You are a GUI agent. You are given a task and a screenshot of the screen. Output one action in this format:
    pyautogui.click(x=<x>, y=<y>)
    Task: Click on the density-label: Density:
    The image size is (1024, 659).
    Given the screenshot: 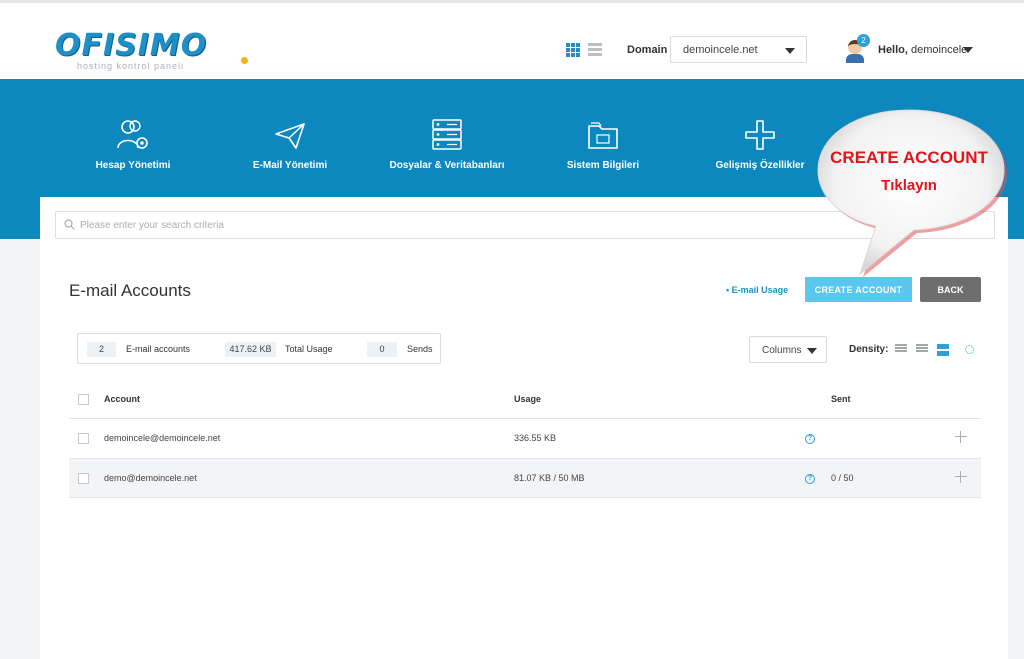 What is the action you would take?
    pyautogui.click(x=869, y=349)
    